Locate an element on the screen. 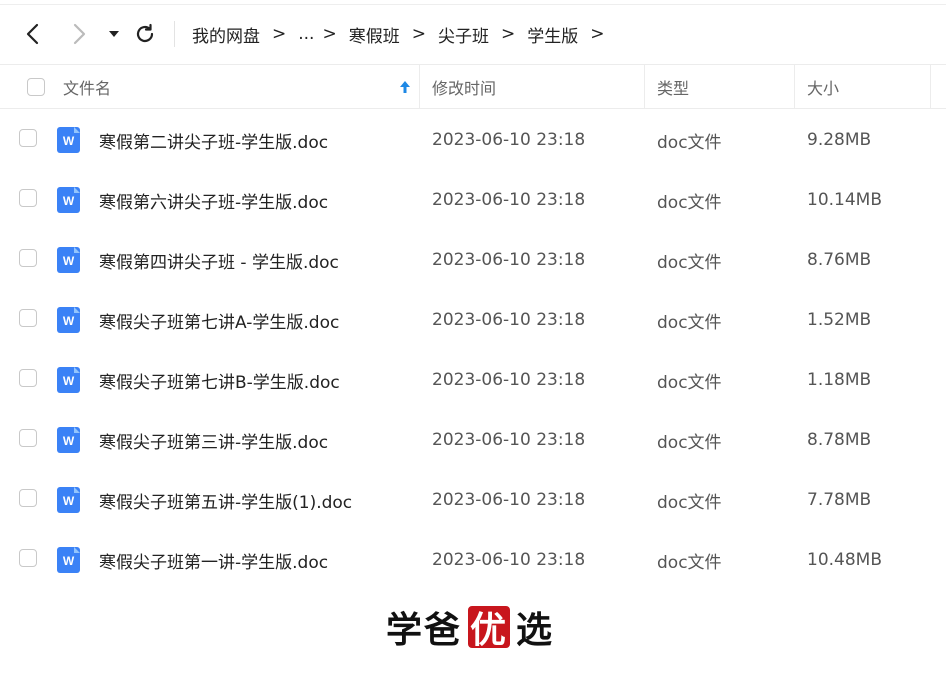 The height and width of the screenshot is (687, 946). watermark-seal: 优 is located at coordinates (489, 628).